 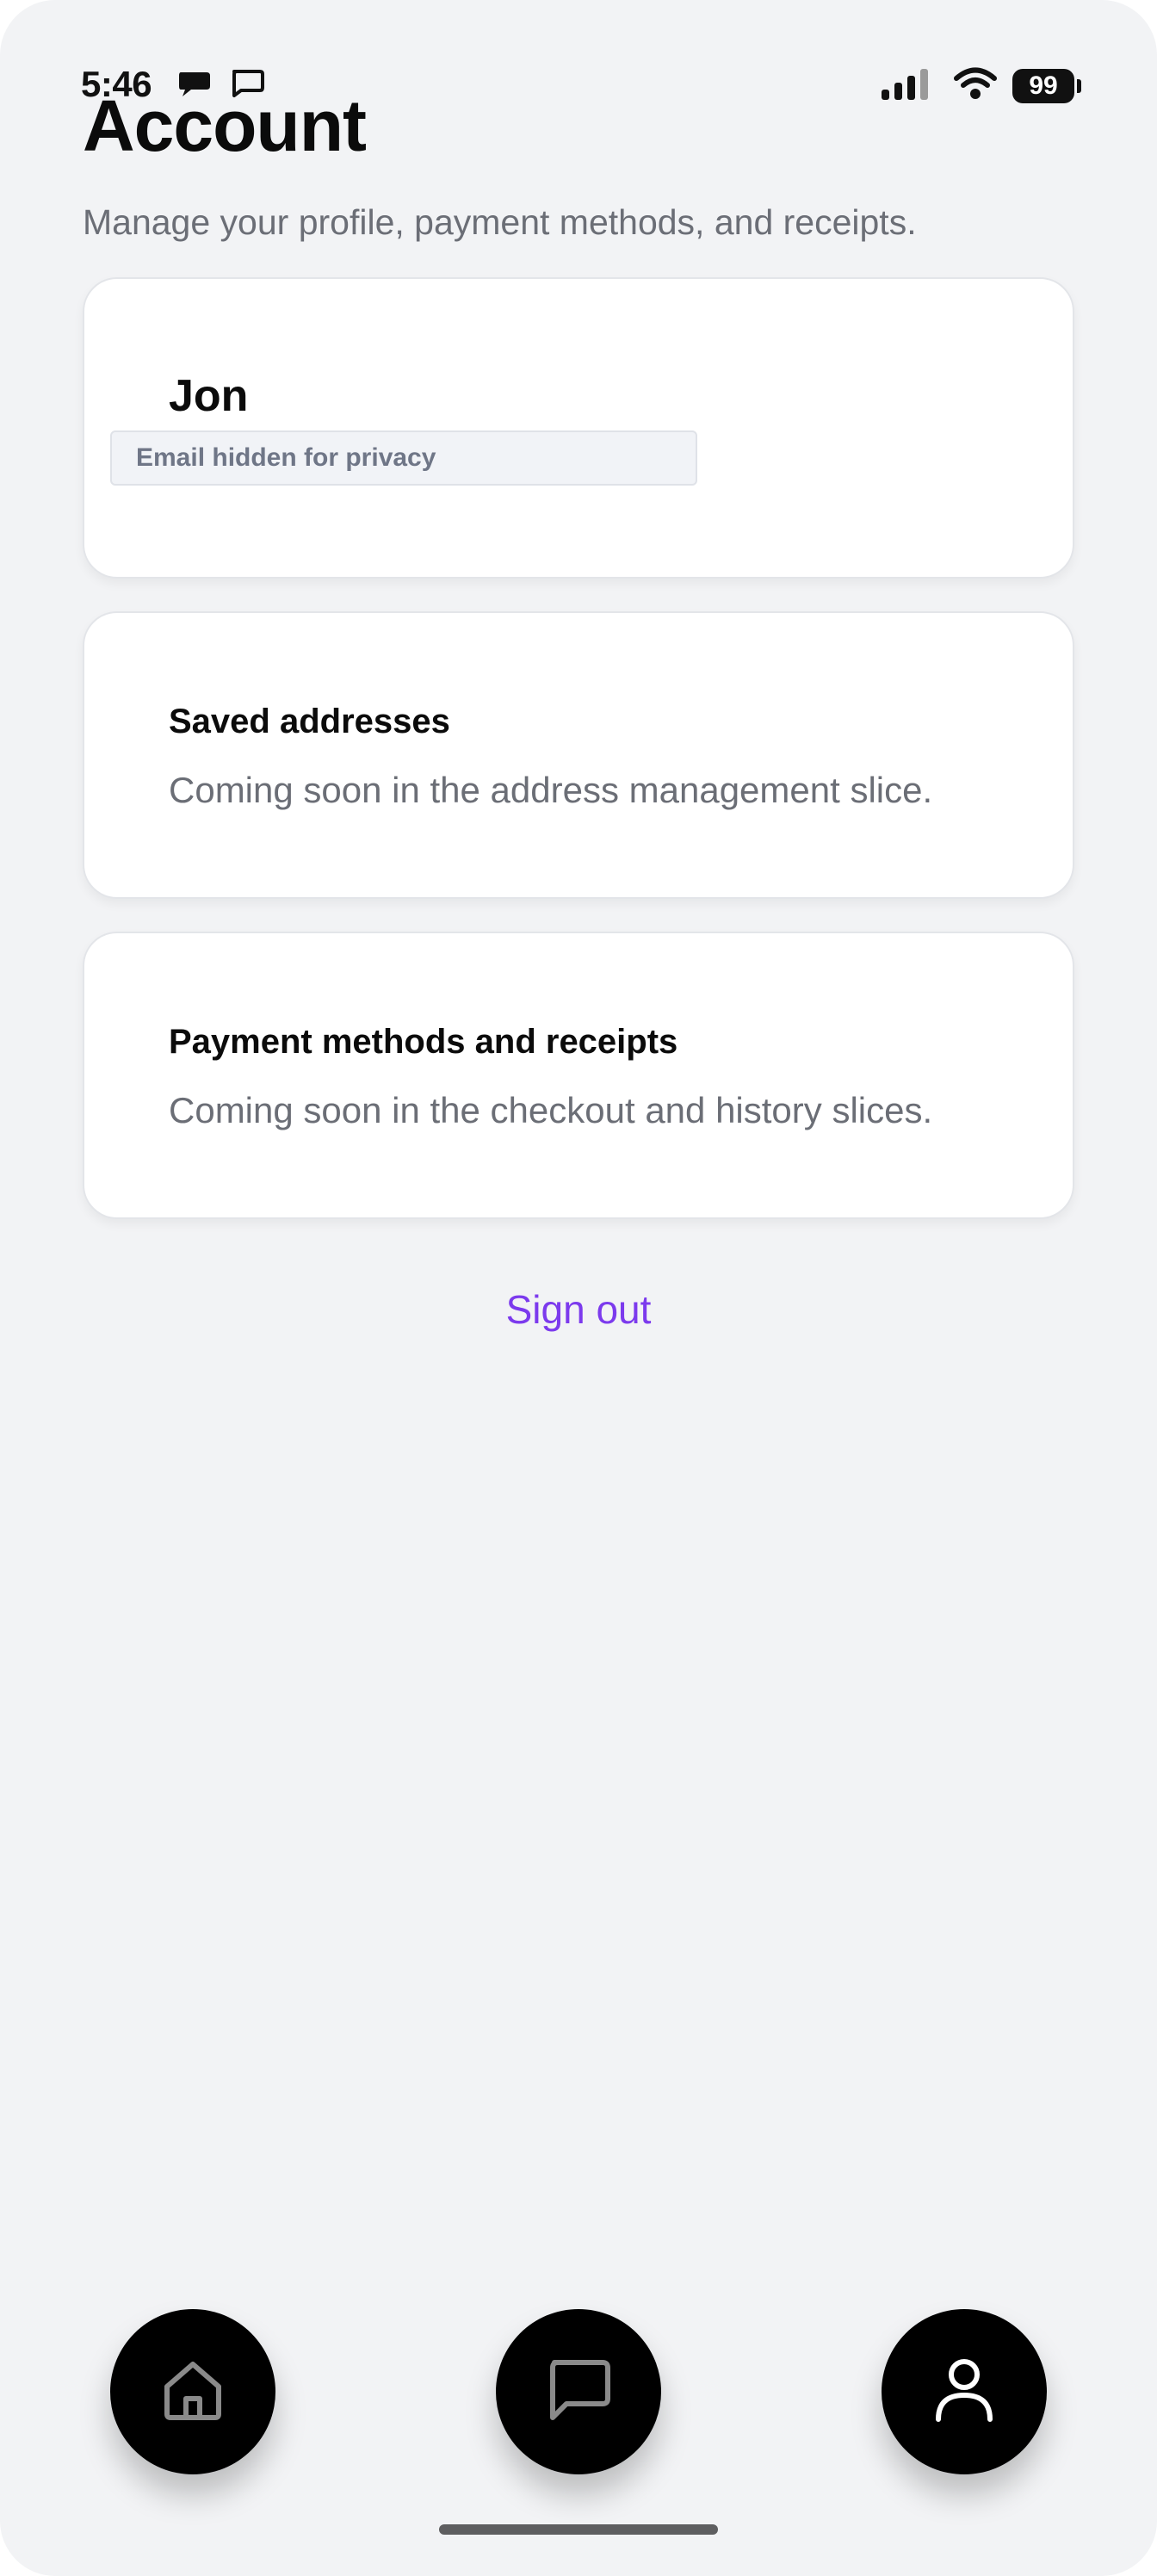 What do you see at coordinates (909, 85) in the screenshot?
I see `signal-icon` at bounding box center [909, 85].